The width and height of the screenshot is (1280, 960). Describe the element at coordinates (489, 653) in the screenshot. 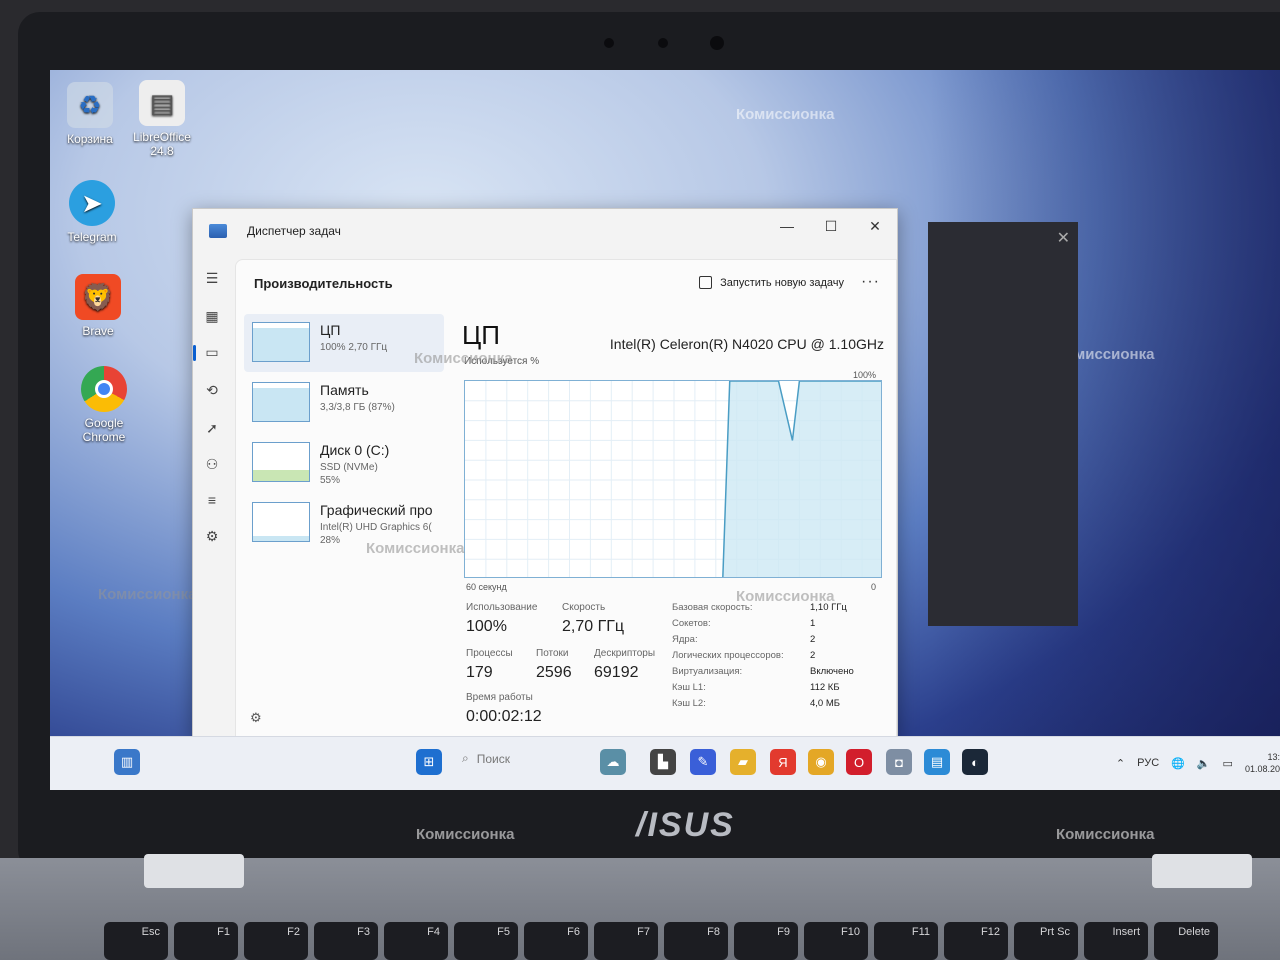

I see `processes-label: Процессы` at that location.